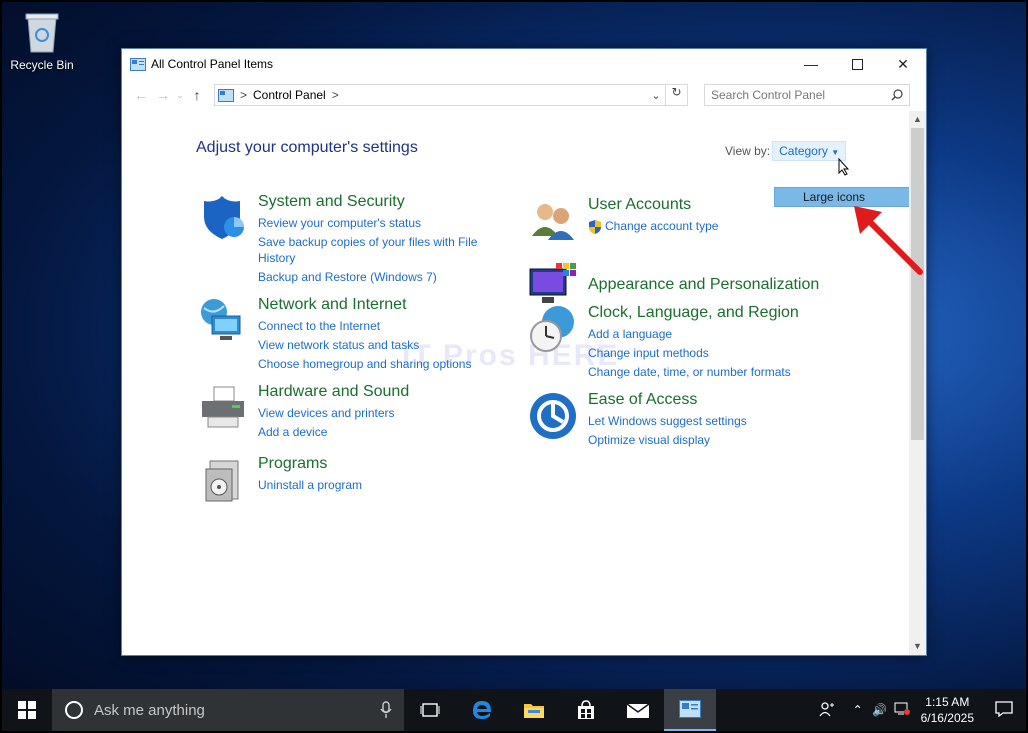 This screenshot has height=733, width=1028. I want to click on users-icon, so click(553, 222).